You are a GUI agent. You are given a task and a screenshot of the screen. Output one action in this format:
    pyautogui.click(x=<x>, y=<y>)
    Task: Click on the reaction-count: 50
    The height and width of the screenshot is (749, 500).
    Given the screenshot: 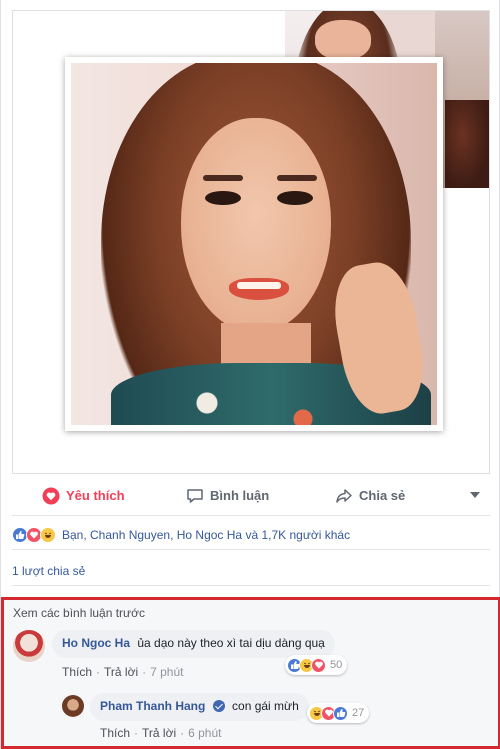 What is the action you would take?
    pyautogui.click(x=336, y=665)
    